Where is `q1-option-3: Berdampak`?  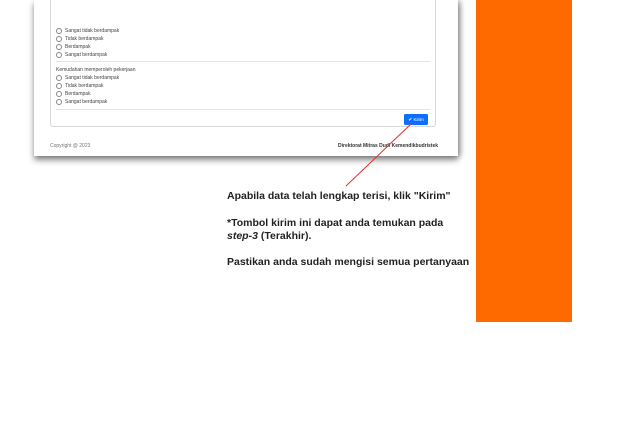
q1-option-3: Berdampak is located at coordinates (73, 46).